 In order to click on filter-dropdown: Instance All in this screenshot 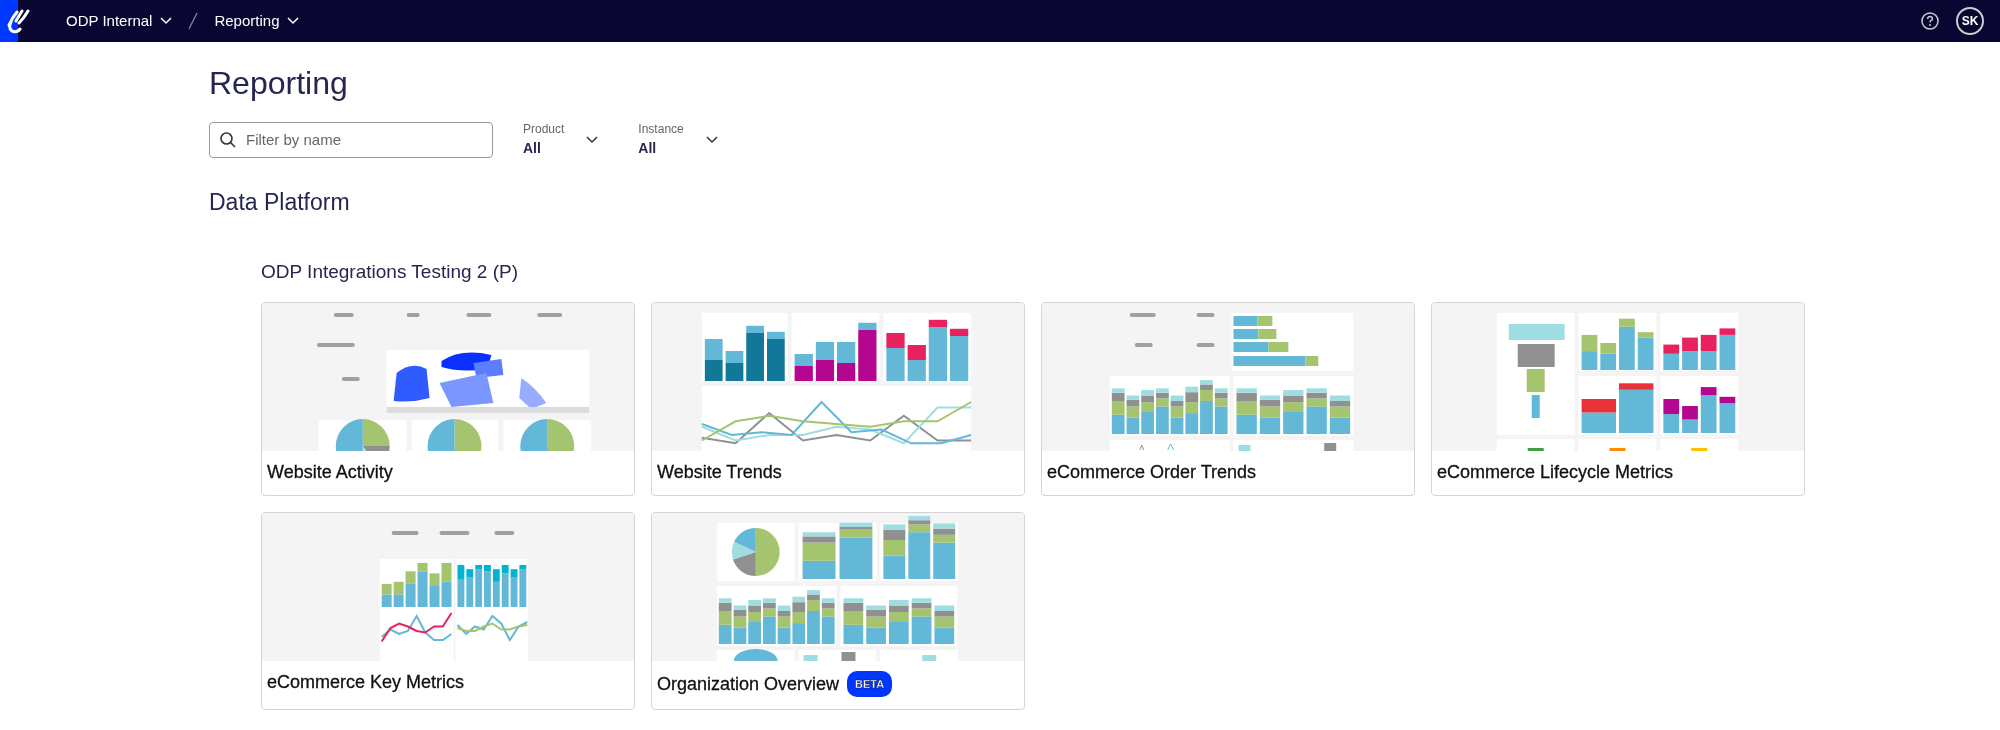, I will do `click(678, 140)`.